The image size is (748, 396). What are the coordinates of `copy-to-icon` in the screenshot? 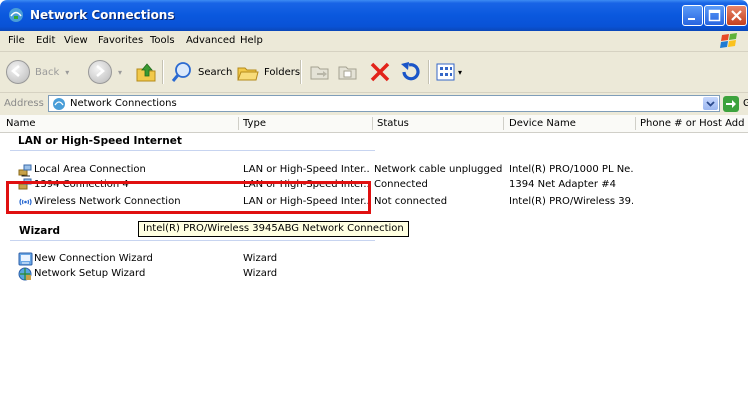 It's located at (347, 73).